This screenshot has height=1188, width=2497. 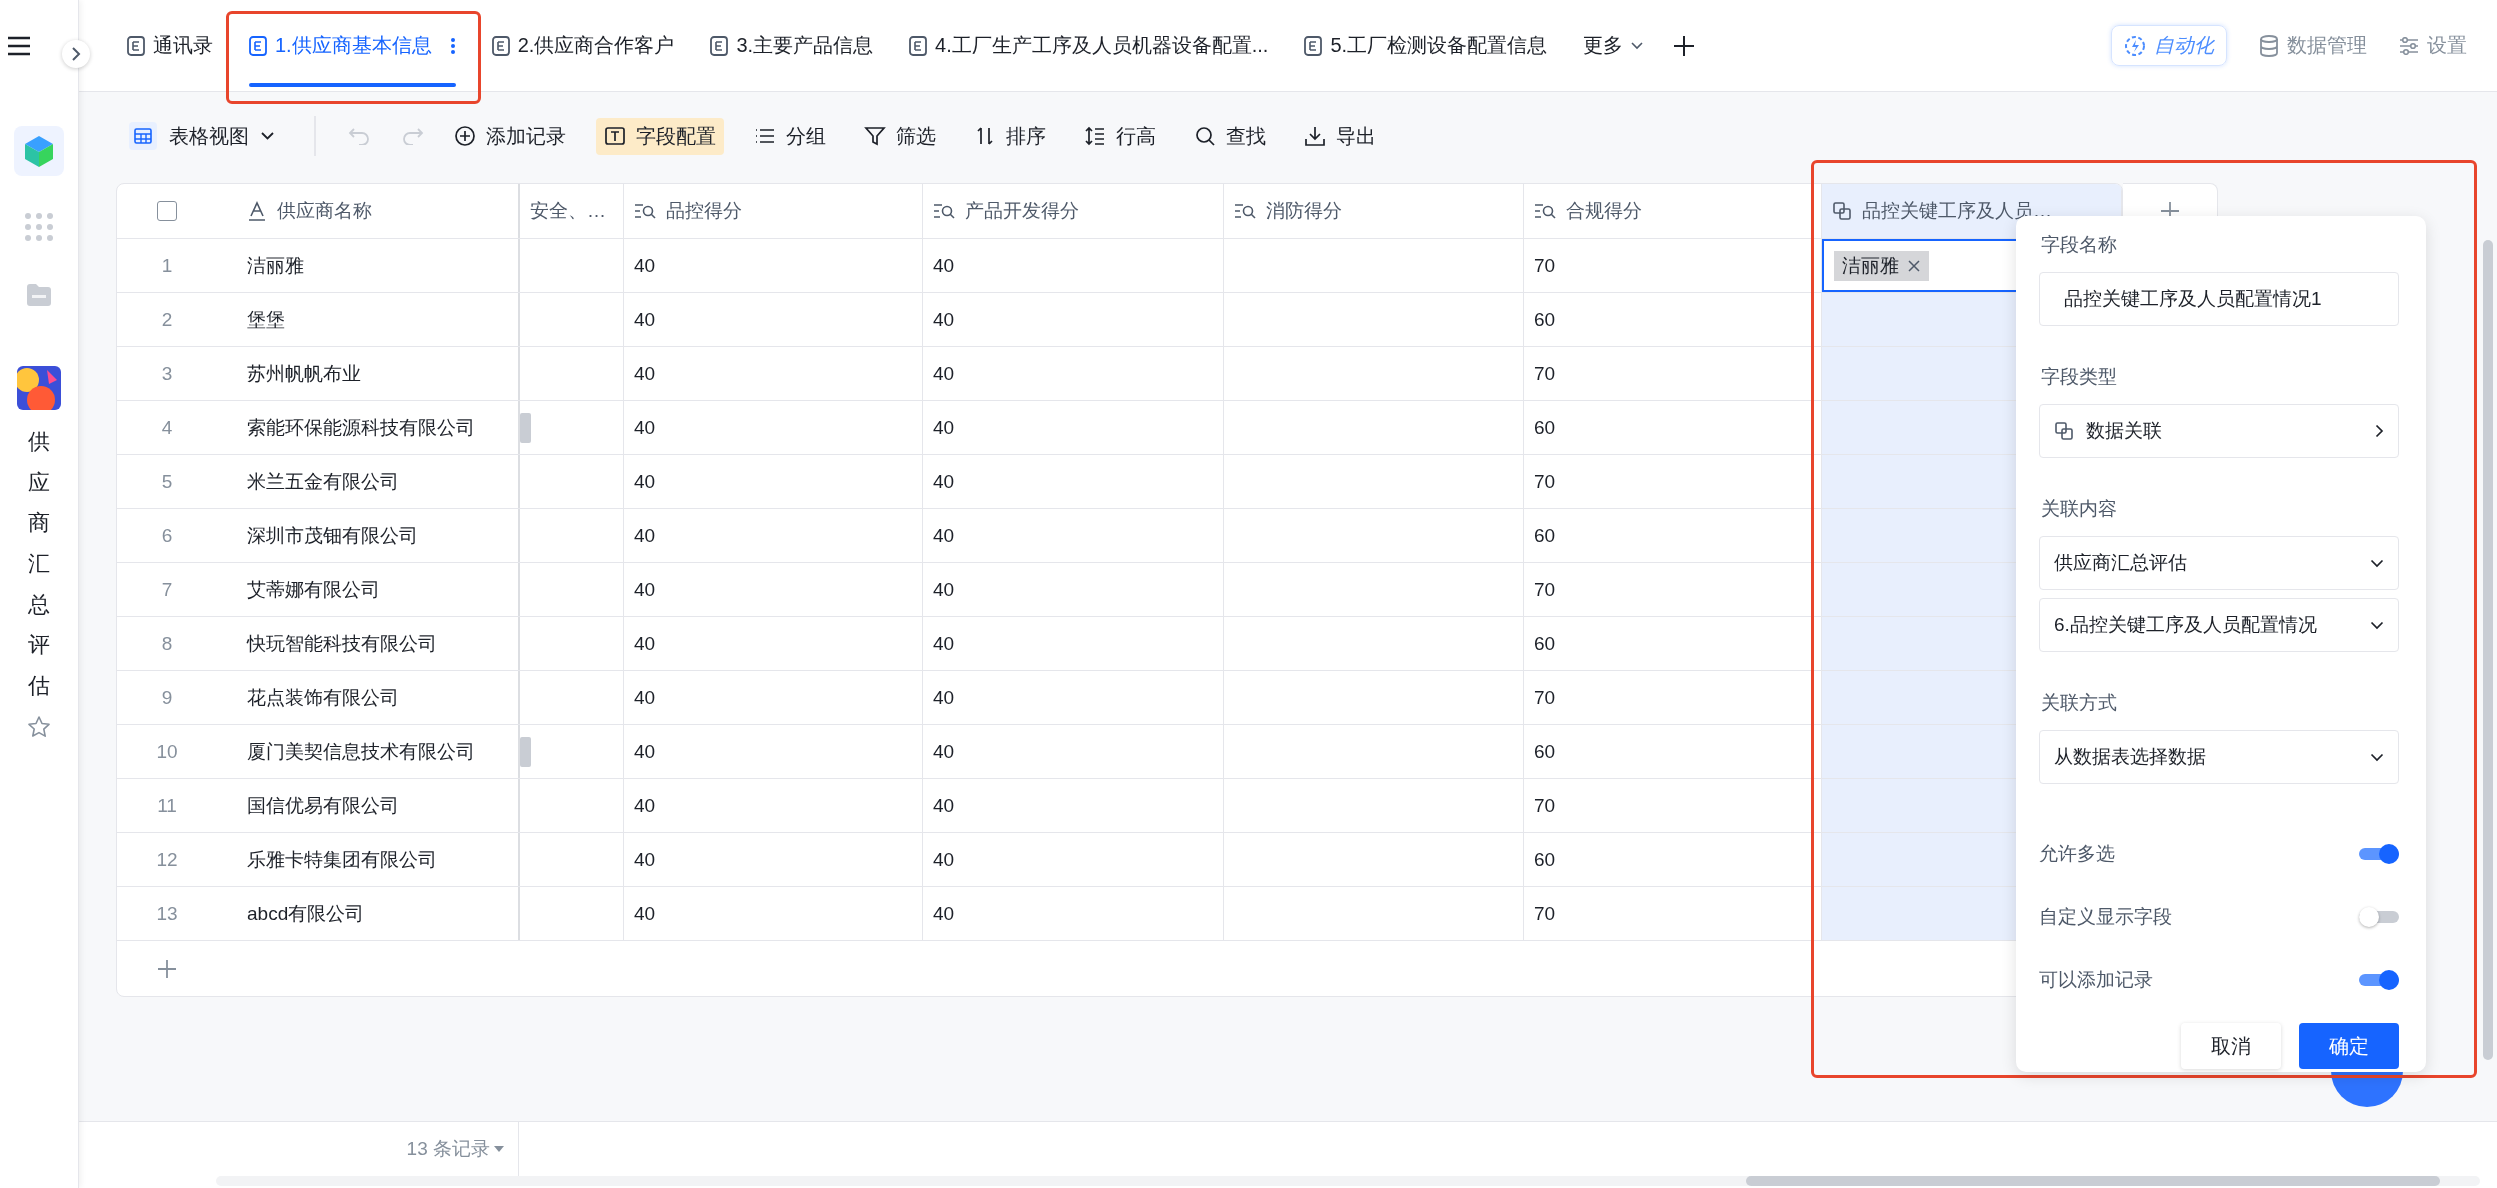 I want to click on supplier-name: abcd有限公司, so click(x=368, y=913).